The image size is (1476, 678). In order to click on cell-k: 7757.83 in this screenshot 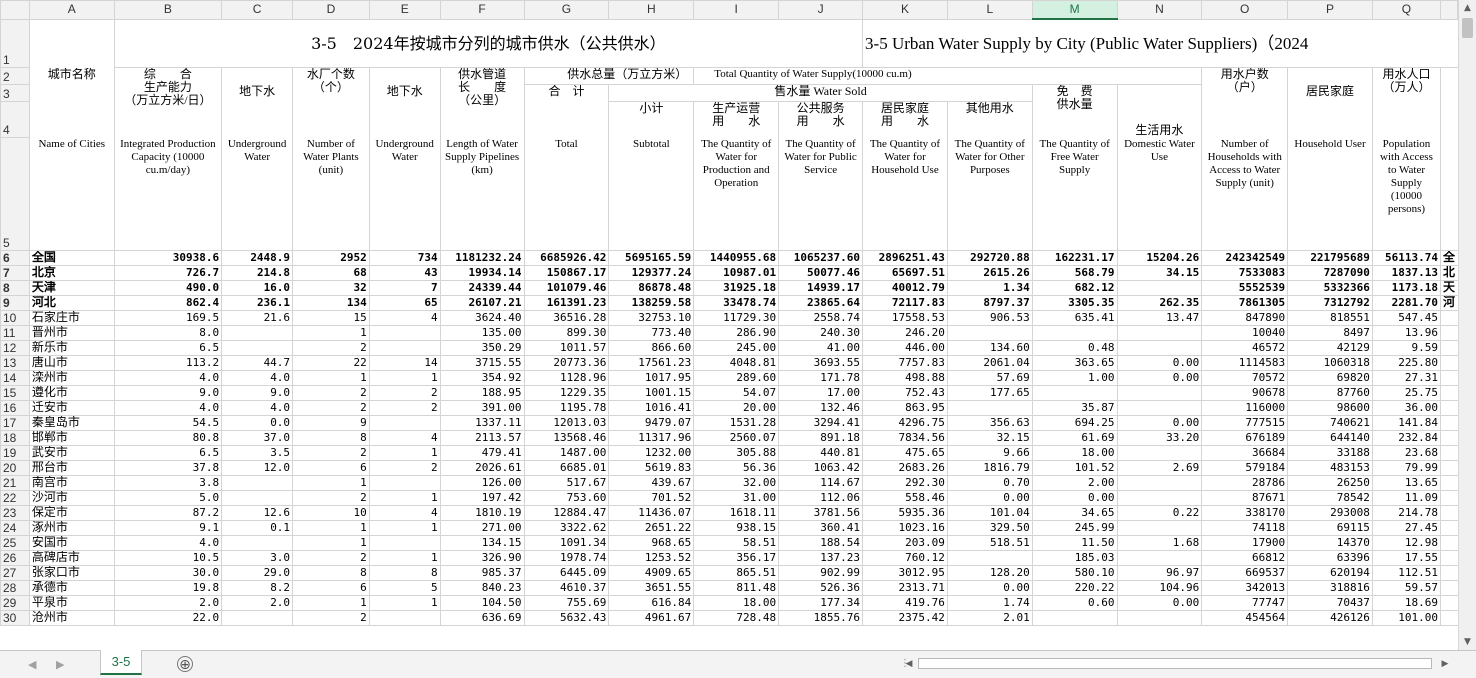, I will do `click(905, 362)`.